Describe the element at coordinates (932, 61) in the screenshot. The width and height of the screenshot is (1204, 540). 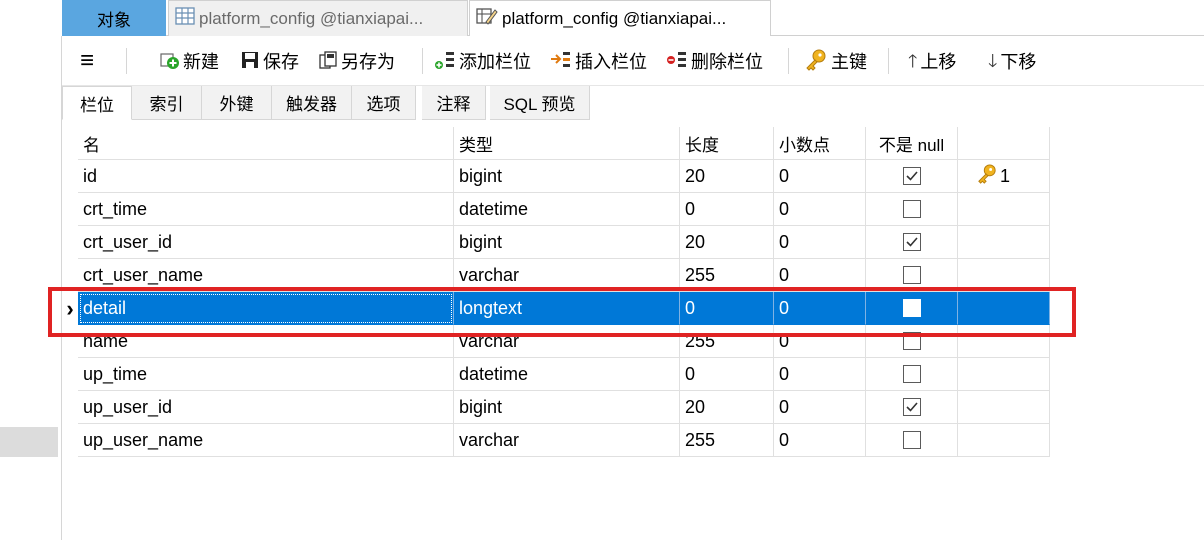
I see `move-up-button: 🡑 上移` at that location.